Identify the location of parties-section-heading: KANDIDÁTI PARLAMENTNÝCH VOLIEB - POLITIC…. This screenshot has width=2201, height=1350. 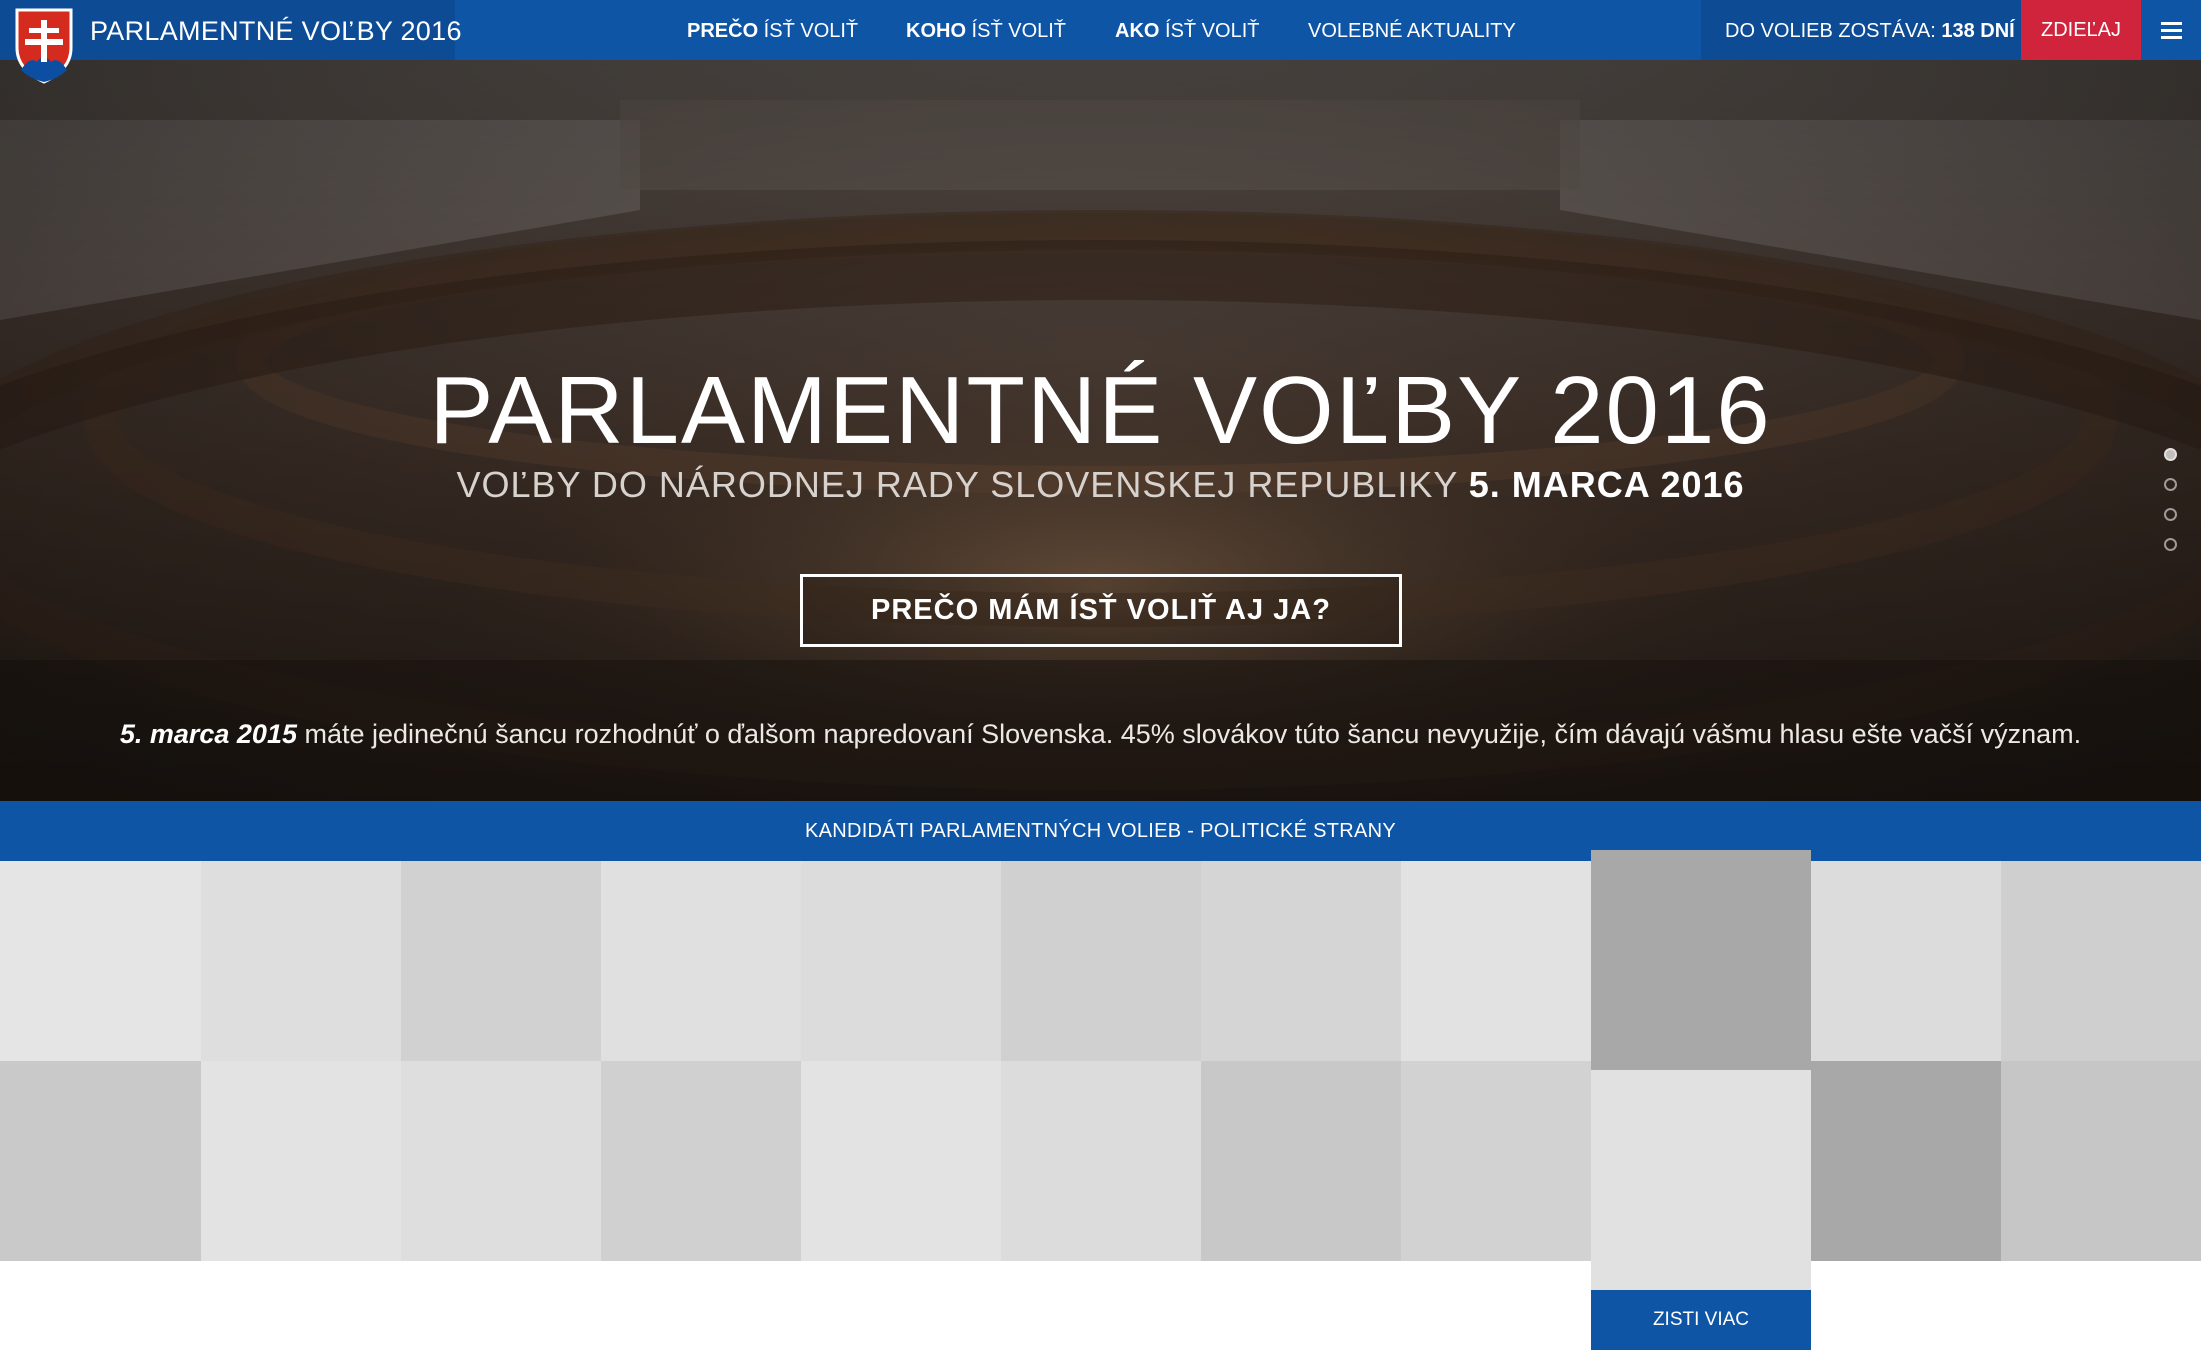
(1100, 831).